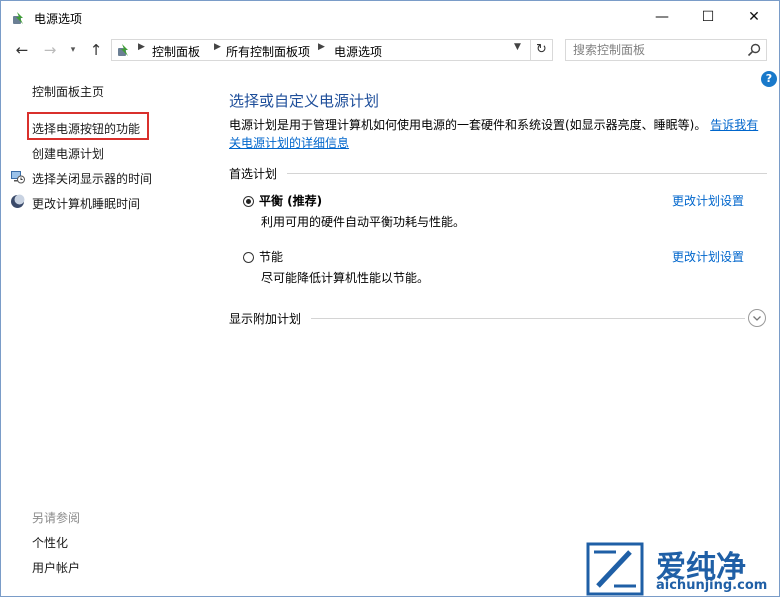 Image resolution: width=780 pixels, height=599 pixels. I want to click on back-button: ←, so click(22, 50).